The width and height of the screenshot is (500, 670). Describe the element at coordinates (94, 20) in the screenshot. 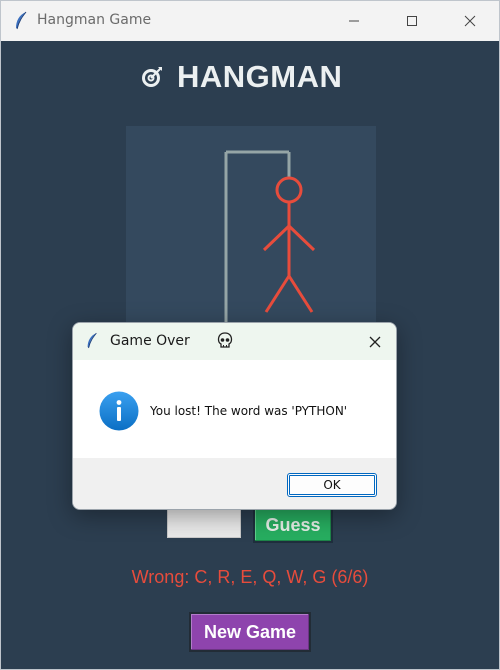

I see `window-title: Hangman Game` at that location.